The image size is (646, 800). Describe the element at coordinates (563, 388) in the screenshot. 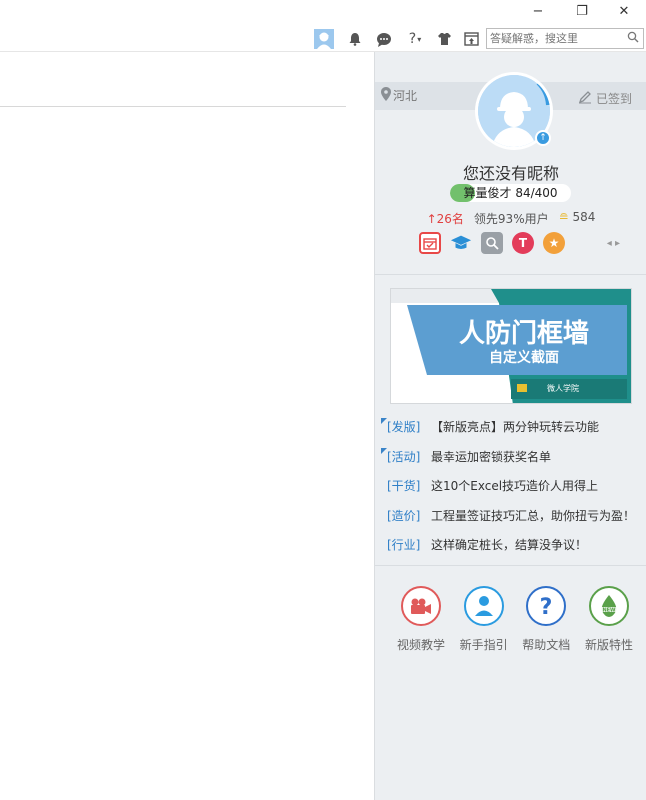

I see `banner-brand: 微人学院` at that location.